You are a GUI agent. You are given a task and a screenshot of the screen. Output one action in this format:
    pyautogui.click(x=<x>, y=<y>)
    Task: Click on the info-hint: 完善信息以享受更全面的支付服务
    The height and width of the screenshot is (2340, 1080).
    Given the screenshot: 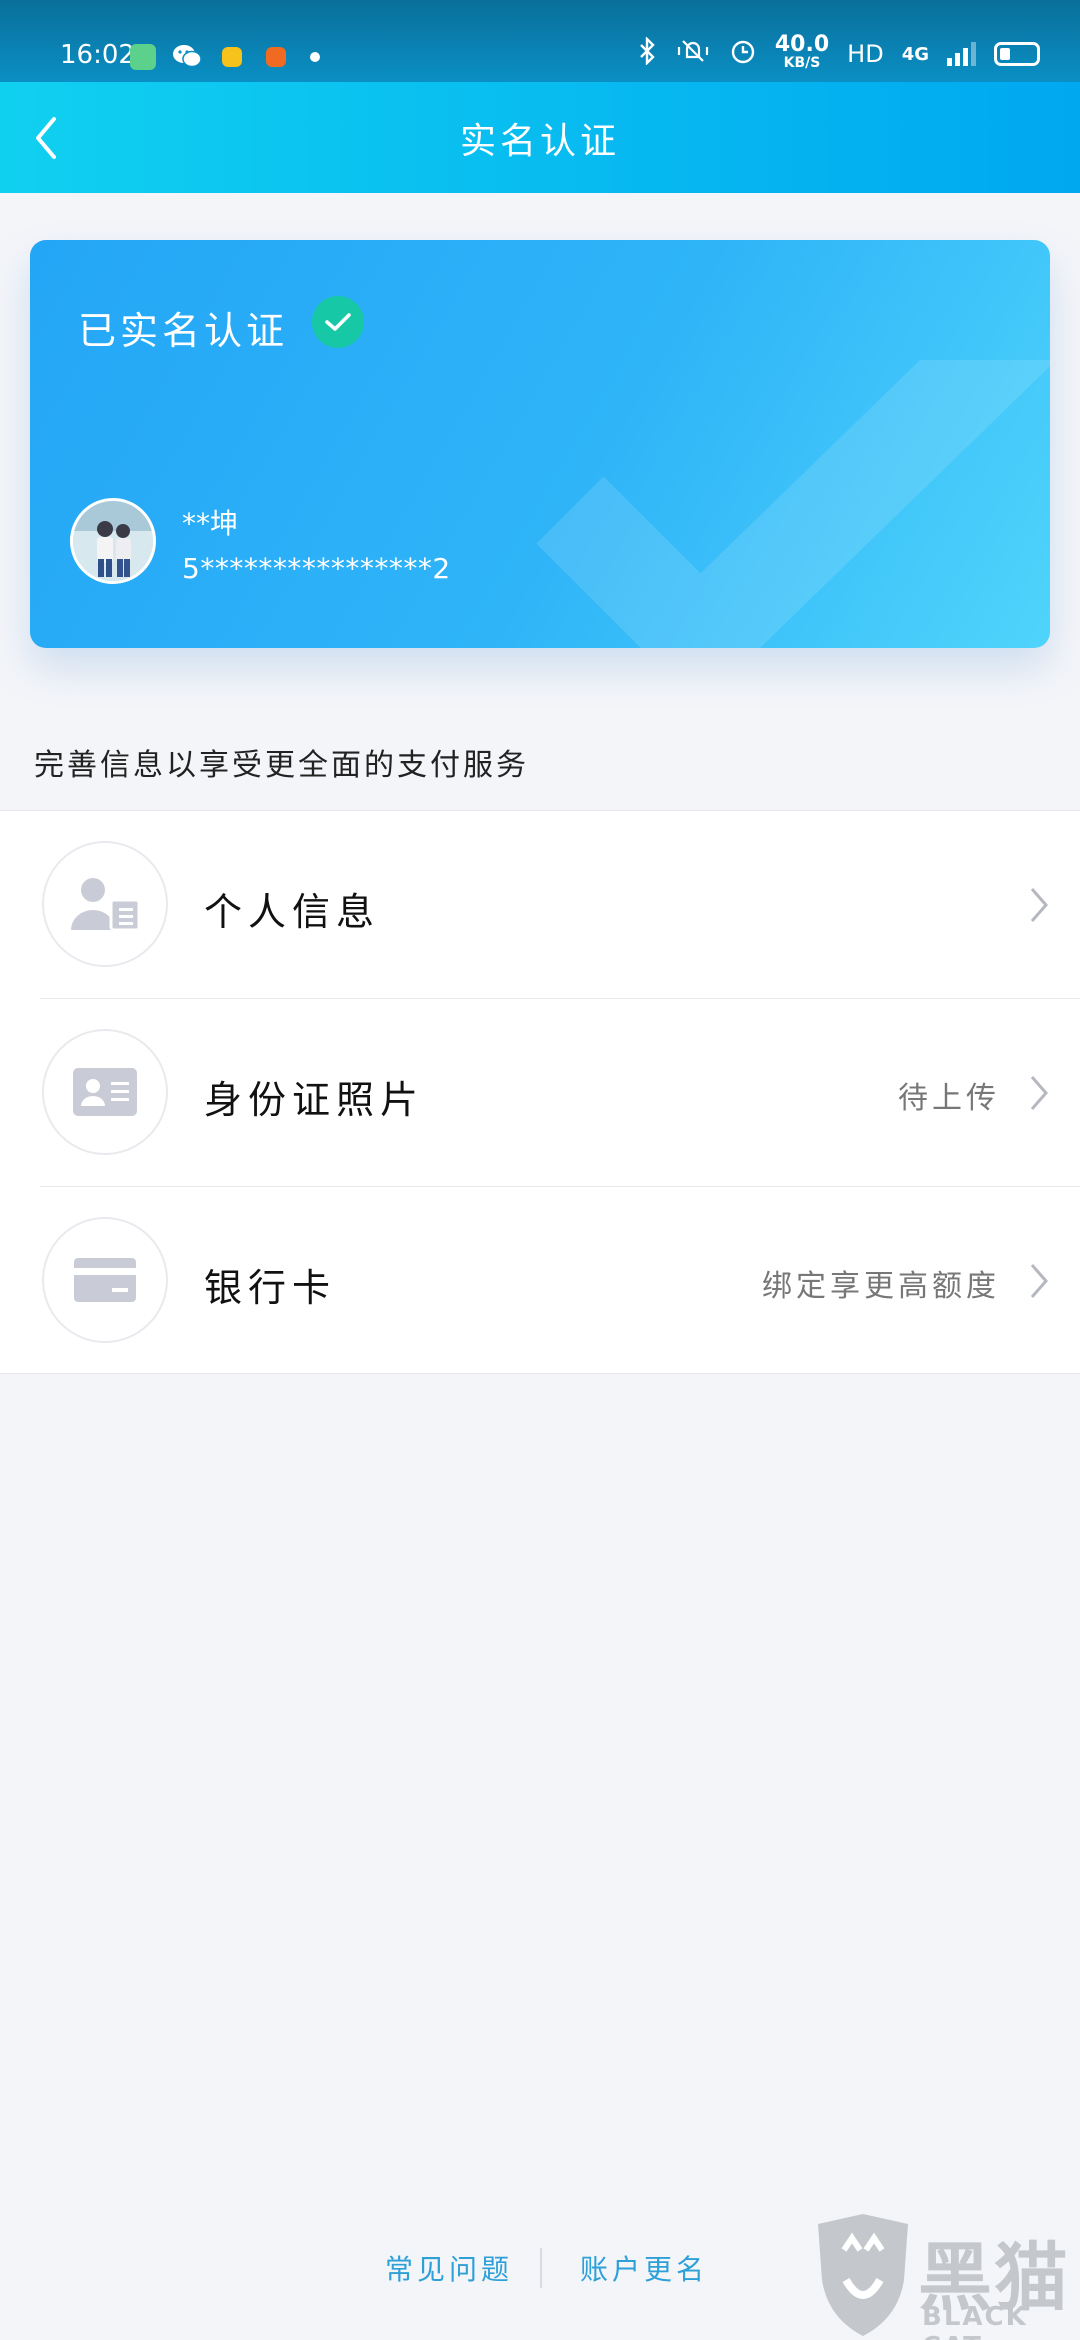 What is the action you would take?
    pyautogui.click(x=281, y=765)
    